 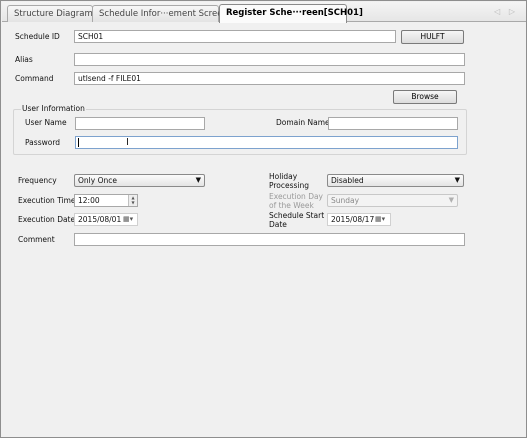 What do you see at coordinates (506, 11) in the screenshot?
I see `tab-scroll-arrows-icon: ◁ ▷` at bounding box center [506, 11].